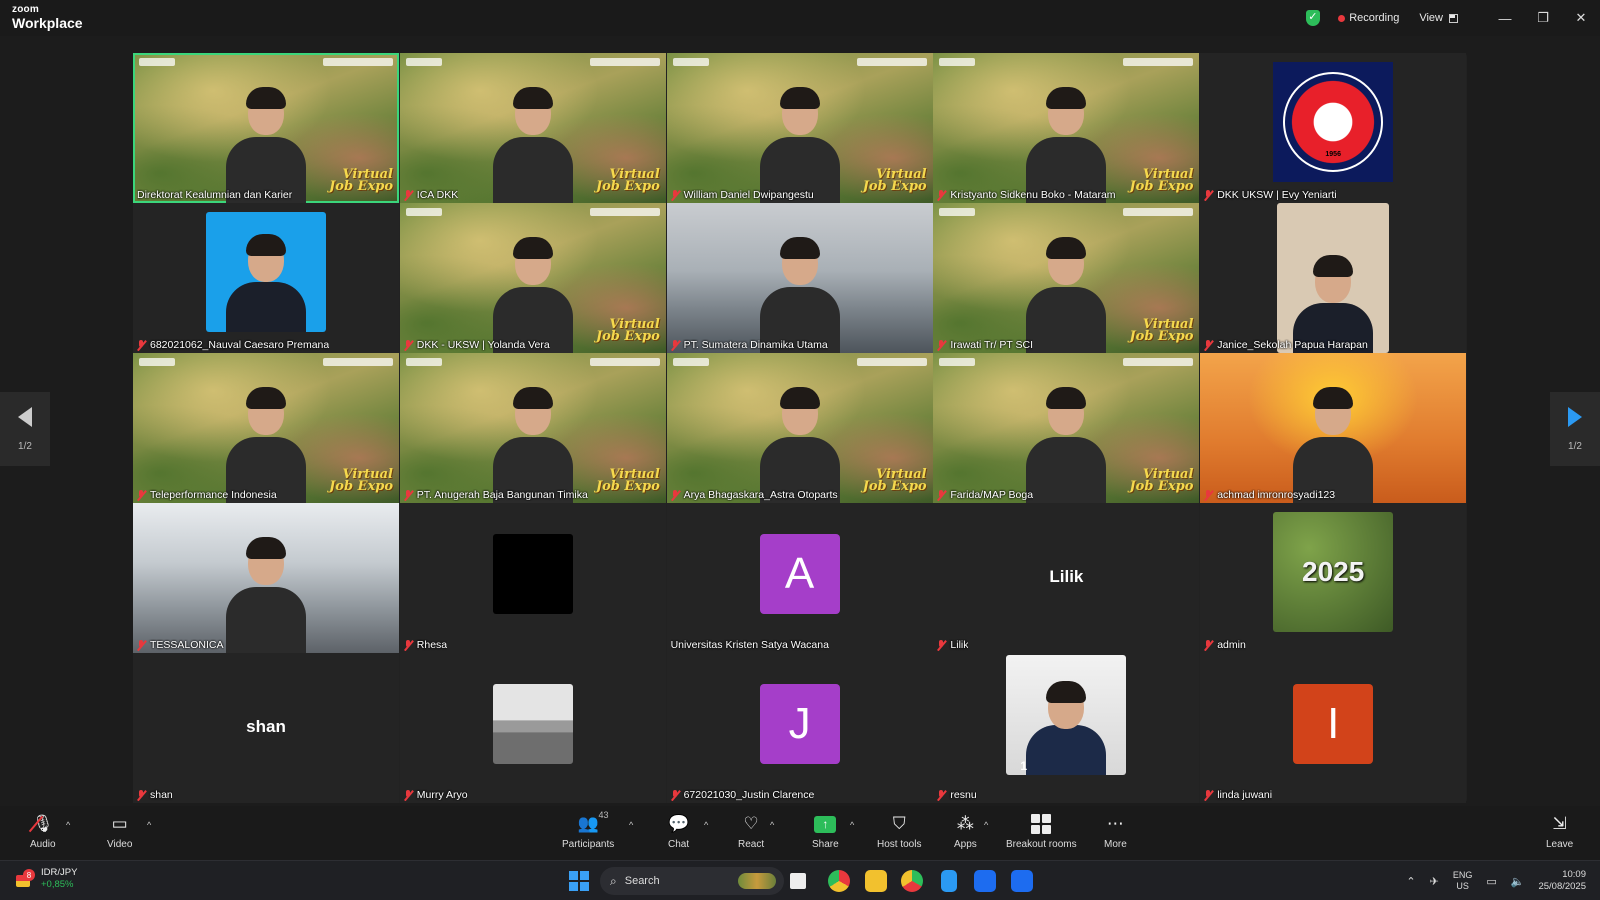  Describe the element at coordinates (119, 831) in the screenshot. I see `video-button: ▭ Video` at that location.